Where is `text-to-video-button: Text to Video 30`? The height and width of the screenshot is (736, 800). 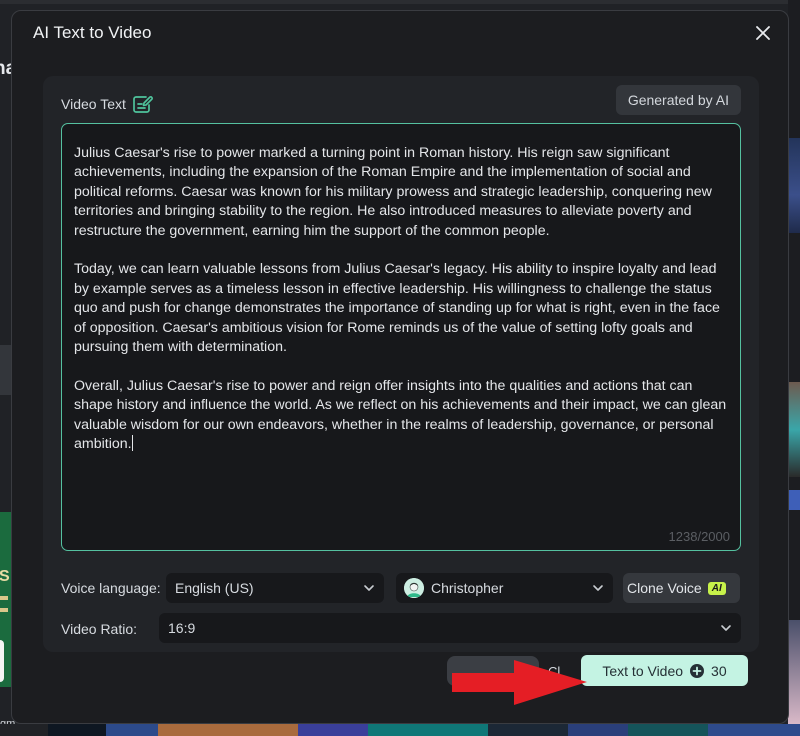 text-to-video-button: Text to Video 30 is located at coordinates (664, 670).